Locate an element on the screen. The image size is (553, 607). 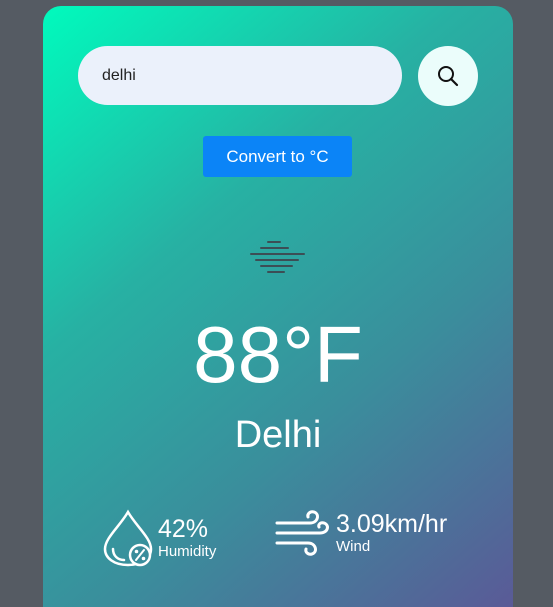
humidity-icon is located at coordinates (128, 538).